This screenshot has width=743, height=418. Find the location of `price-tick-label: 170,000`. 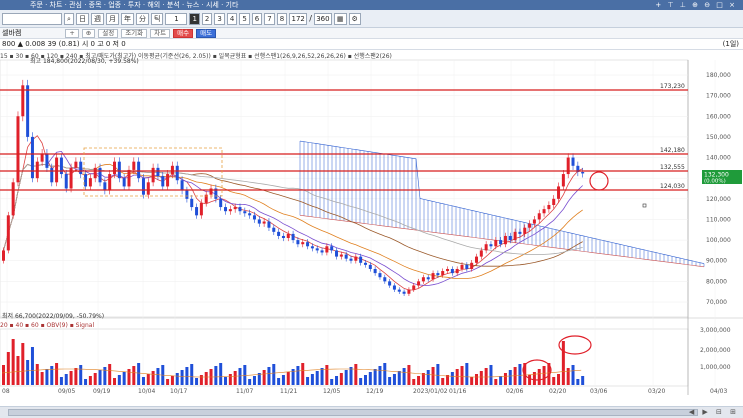

price-tick-label: 170,000 is located at coordinates (718, 96).